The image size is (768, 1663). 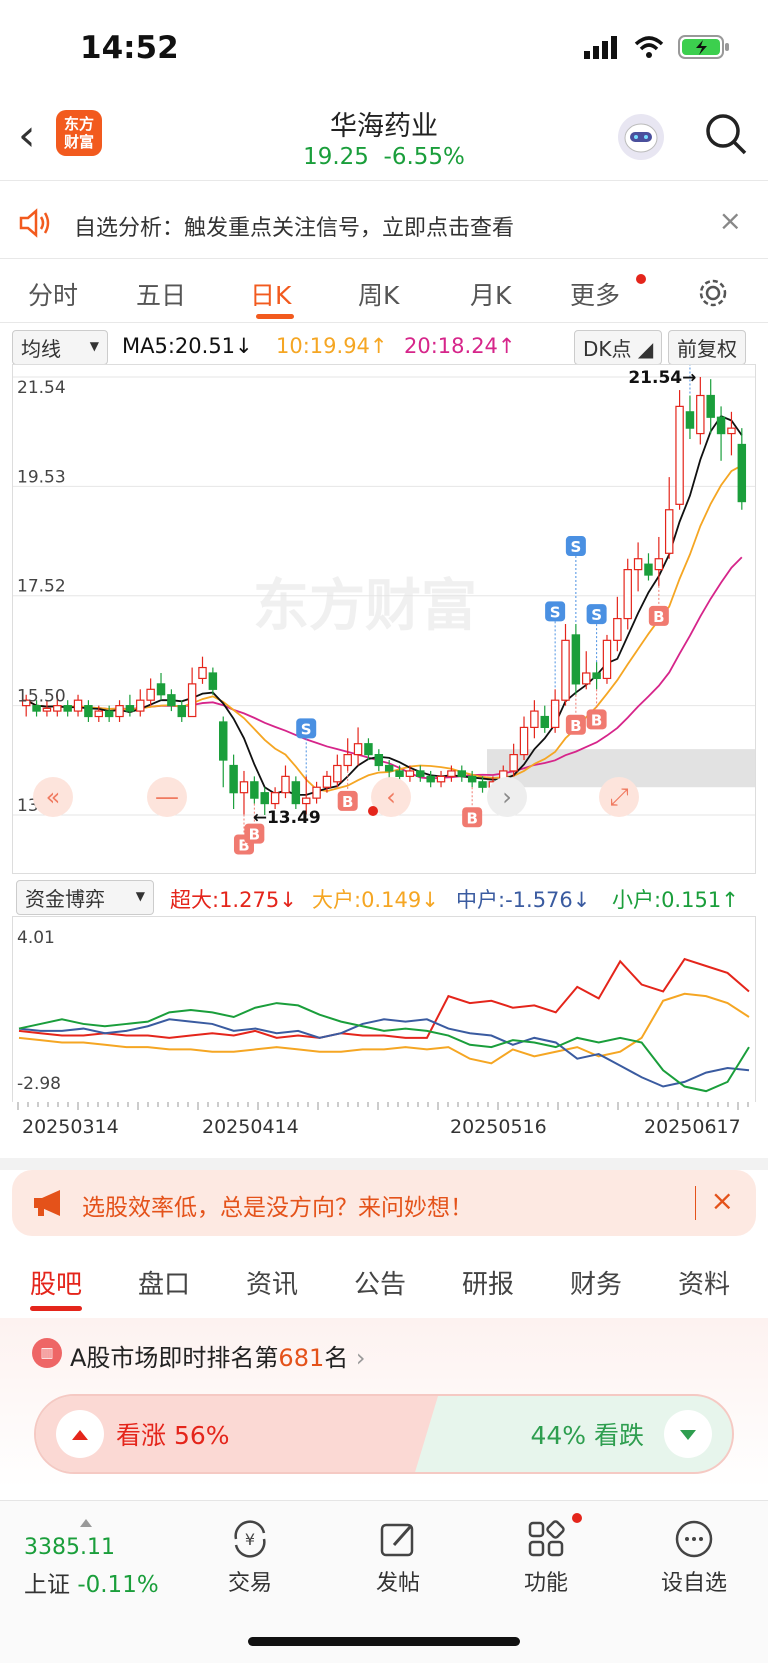 What do you see at coordinates (250, 1557) in the screenshot?
I see `trade-button: ¥ 交易` at bounding box center [250, 1557].